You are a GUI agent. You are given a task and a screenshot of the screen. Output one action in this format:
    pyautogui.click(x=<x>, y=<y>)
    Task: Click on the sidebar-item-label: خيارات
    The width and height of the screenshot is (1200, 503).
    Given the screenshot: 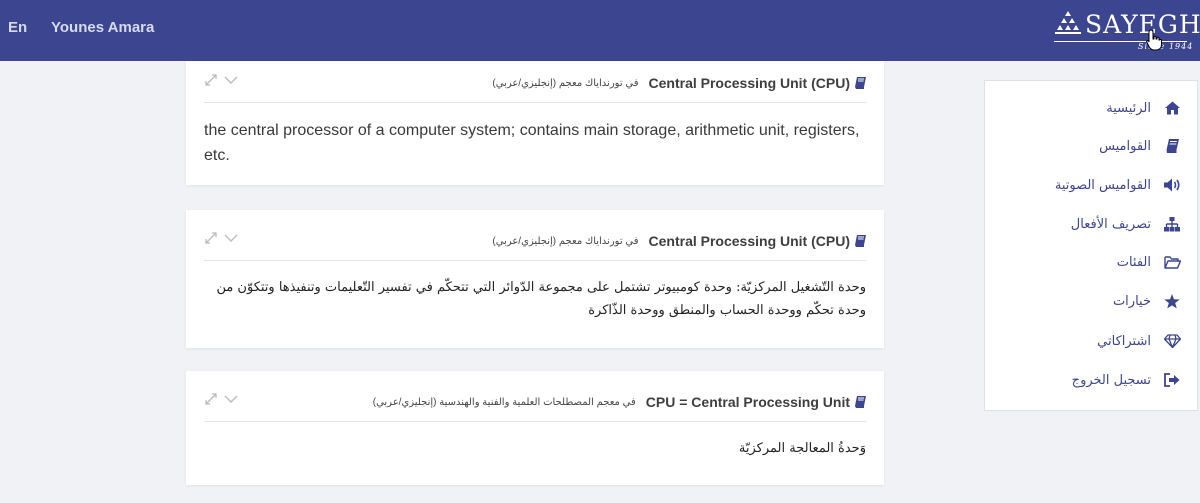 What is the action you would take?
    pyautogui.click(x=1131, y=301)
    